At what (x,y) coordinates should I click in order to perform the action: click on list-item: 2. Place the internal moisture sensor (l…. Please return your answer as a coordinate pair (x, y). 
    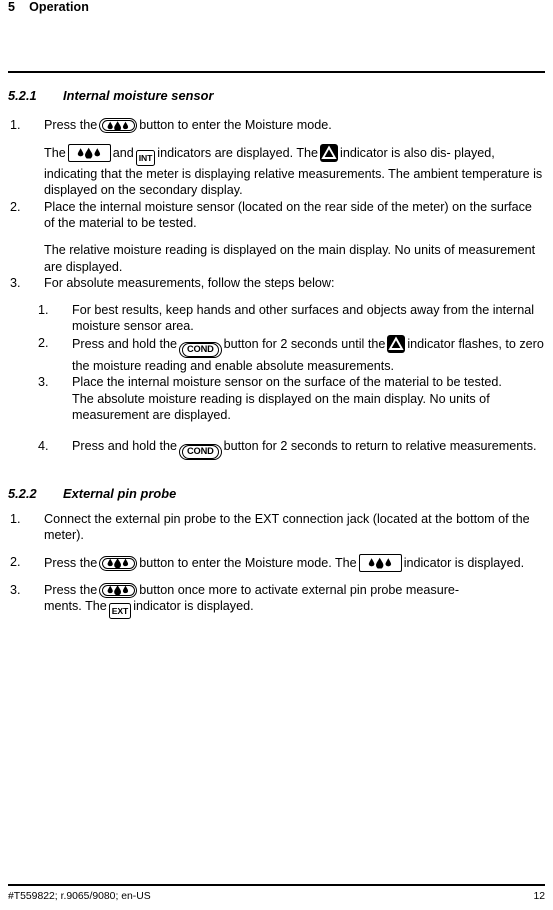
    Looking at the image, I should click on (276, 215).